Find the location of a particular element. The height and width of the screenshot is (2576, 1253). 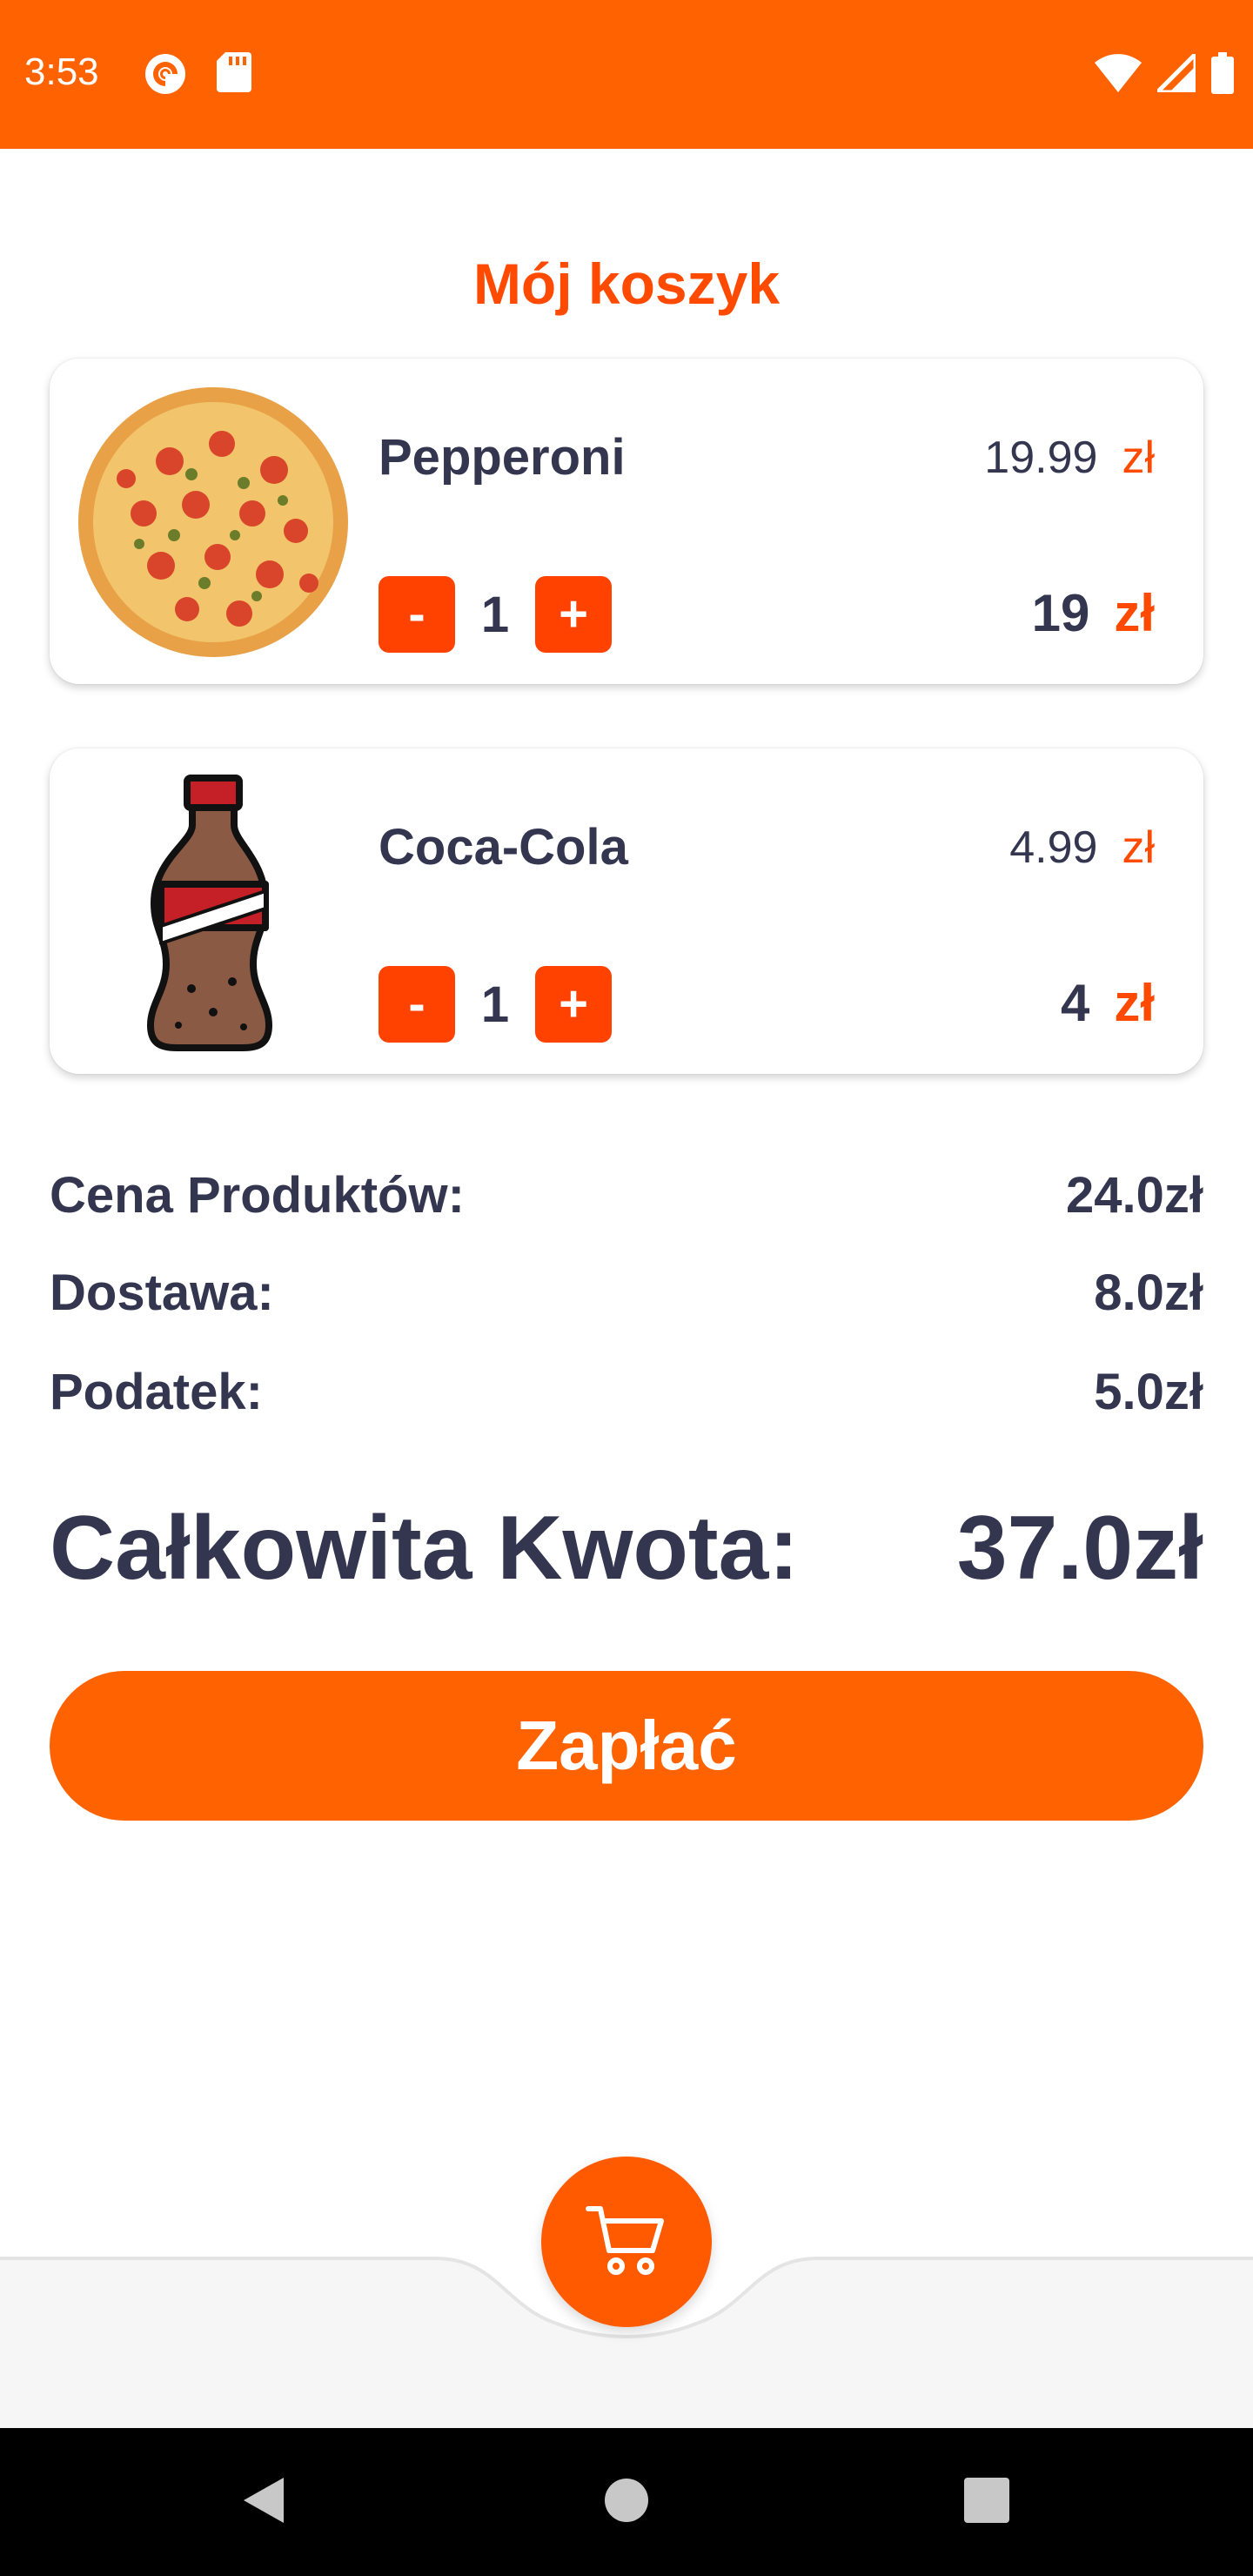

products-value: 24.0zł is located at coordinates (1134, 1195).